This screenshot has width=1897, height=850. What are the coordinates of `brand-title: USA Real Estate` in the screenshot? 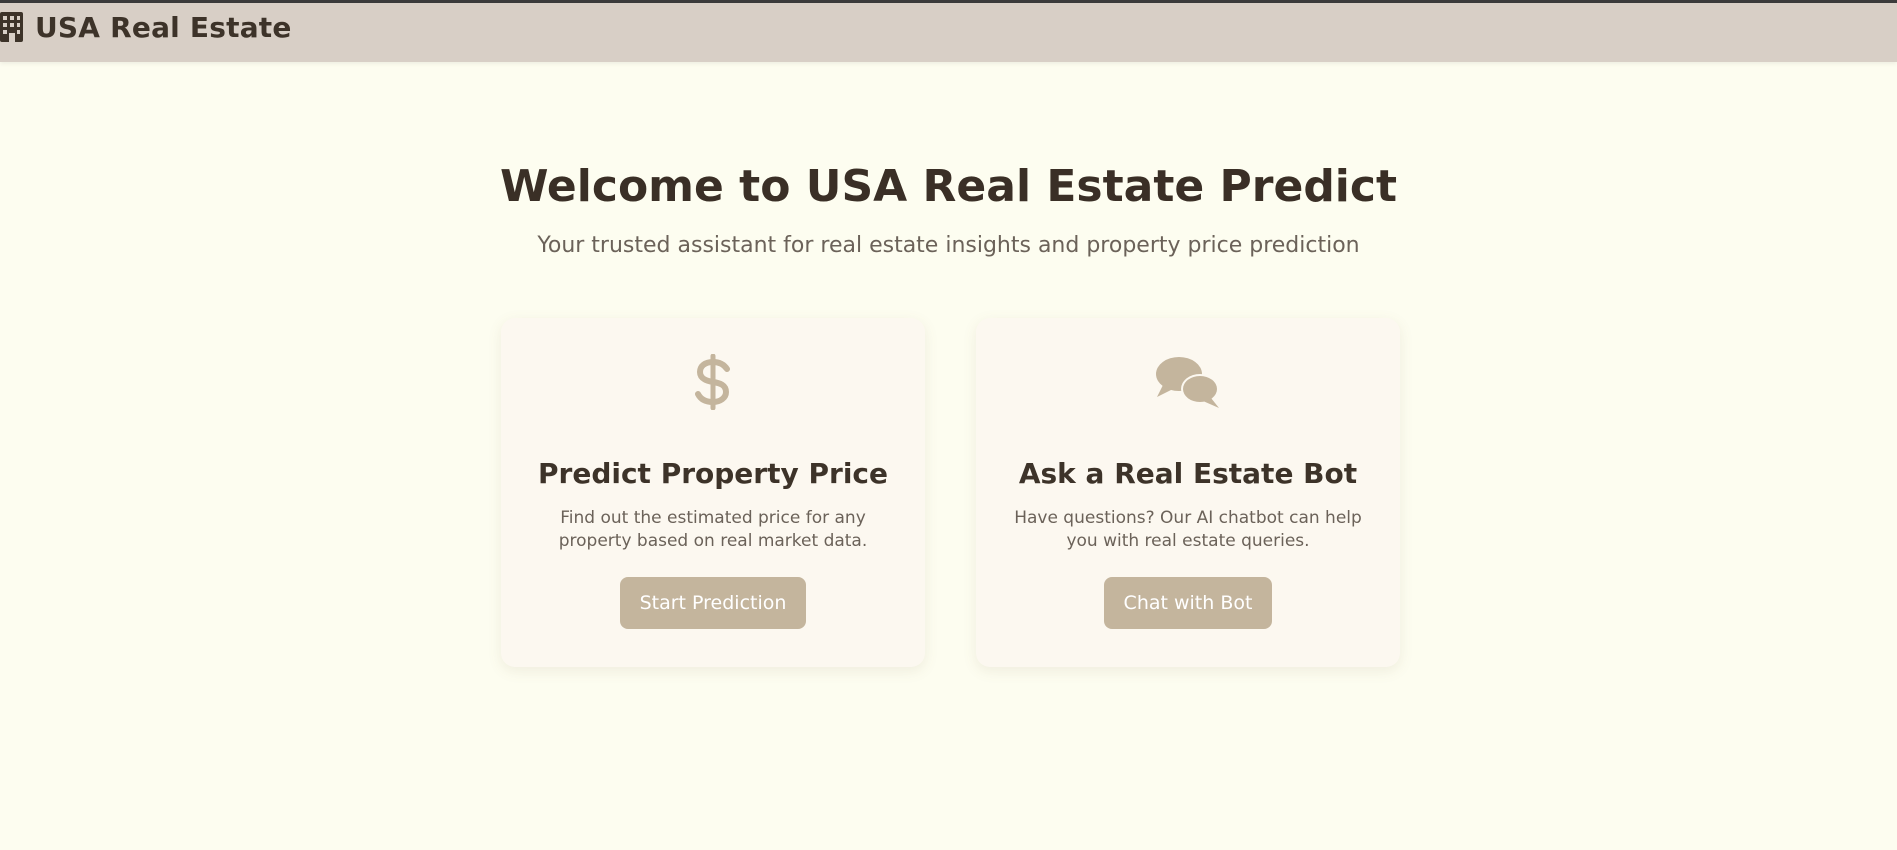 It's located at (163, 27).